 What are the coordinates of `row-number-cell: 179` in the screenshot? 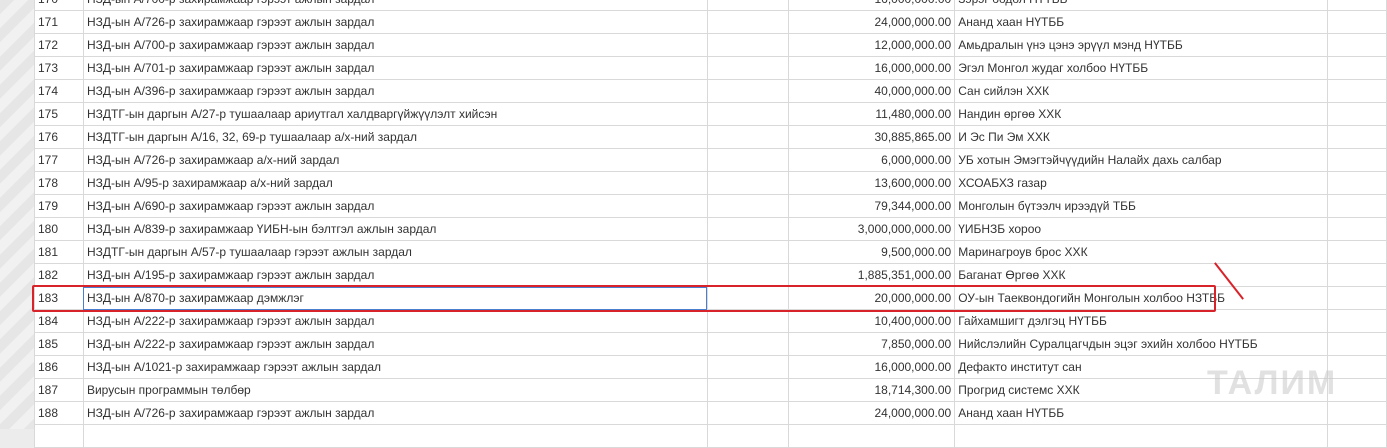 It's located at (59, 206).